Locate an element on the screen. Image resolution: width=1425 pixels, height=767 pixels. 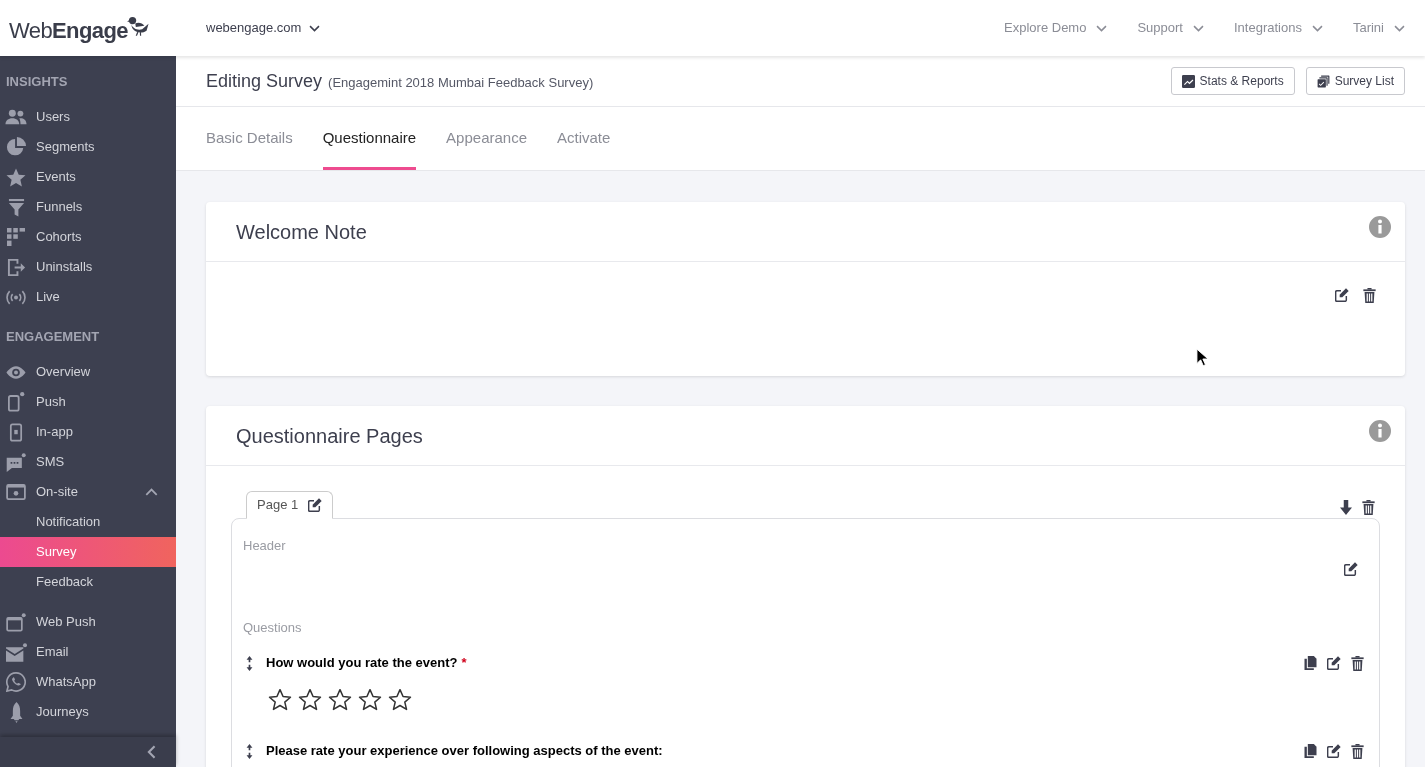
header-button: Survey List is located at coordinates (1355, 81).